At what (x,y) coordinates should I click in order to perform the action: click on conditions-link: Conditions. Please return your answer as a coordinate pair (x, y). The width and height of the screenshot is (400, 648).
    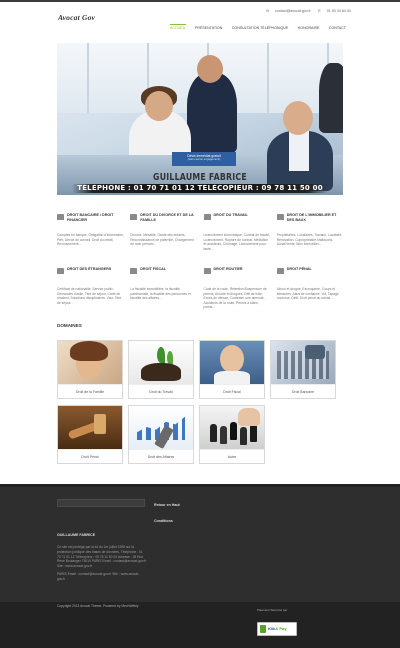
    Looking at the image, I should click on (167, 521).